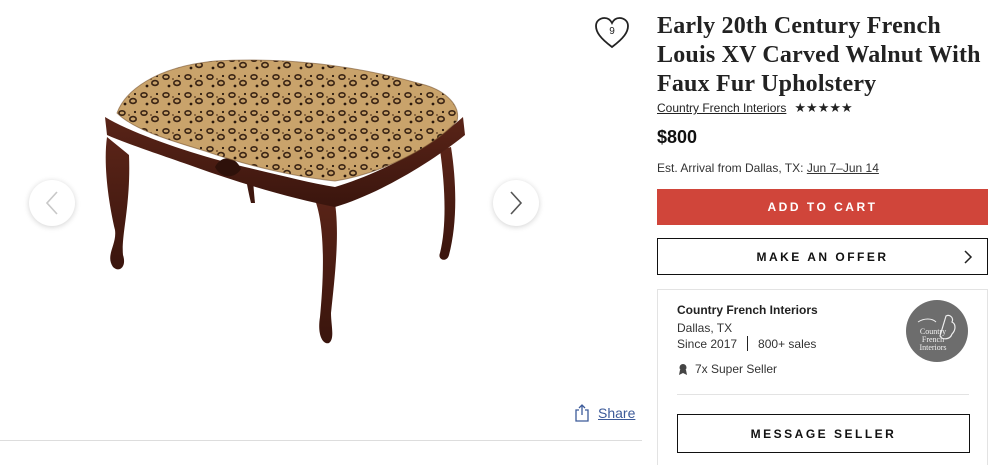 This screenshot has height=465, width=1000. What do you see at coordinates (932, 347) in the screenshot?
I see `svg-text: Interiors` at bounding box center [932, 347].